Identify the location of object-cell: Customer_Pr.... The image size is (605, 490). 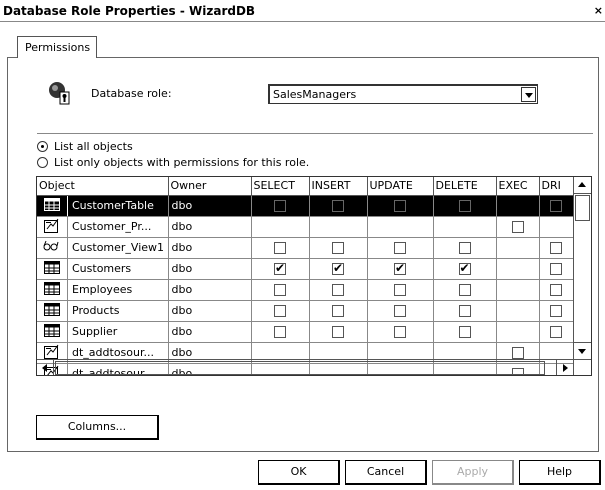
(103, 227).